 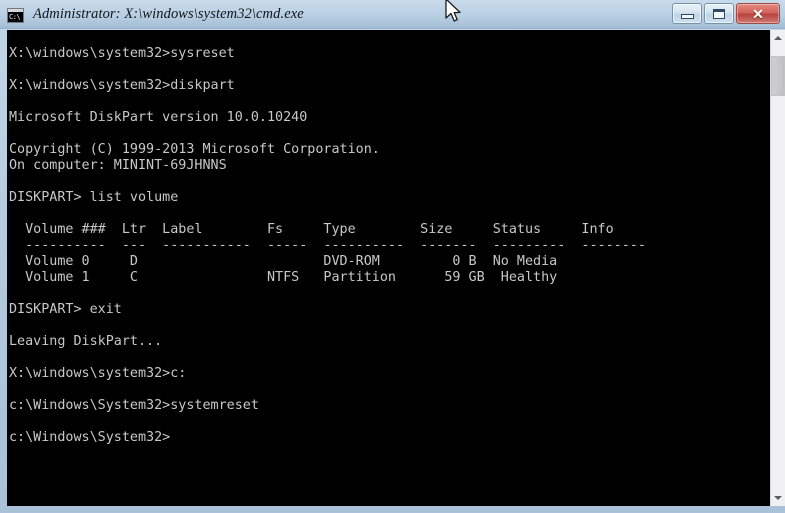 I want to click on window-controls: ✕, so click(x=726, y=13).